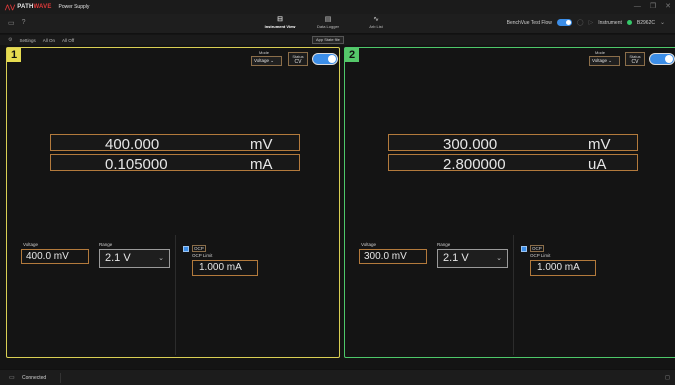 The width and height of the screenshot is (675, 385). Describe the element at coordinates (261, 164) in the screenshot. I see `readout-current-unit: mA` at that location.